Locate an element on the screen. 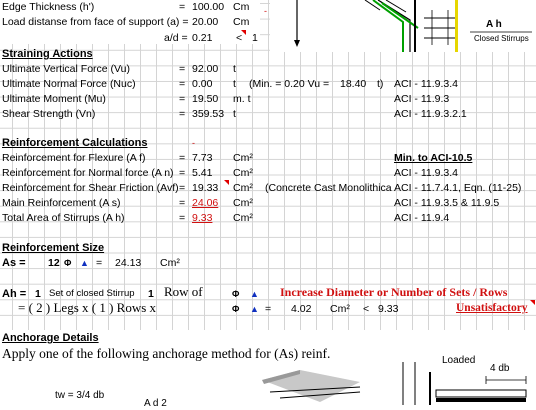 The height and width of the screenshot is (410, 536). vn-value: 359.53 is located at coordinates (208, 114).